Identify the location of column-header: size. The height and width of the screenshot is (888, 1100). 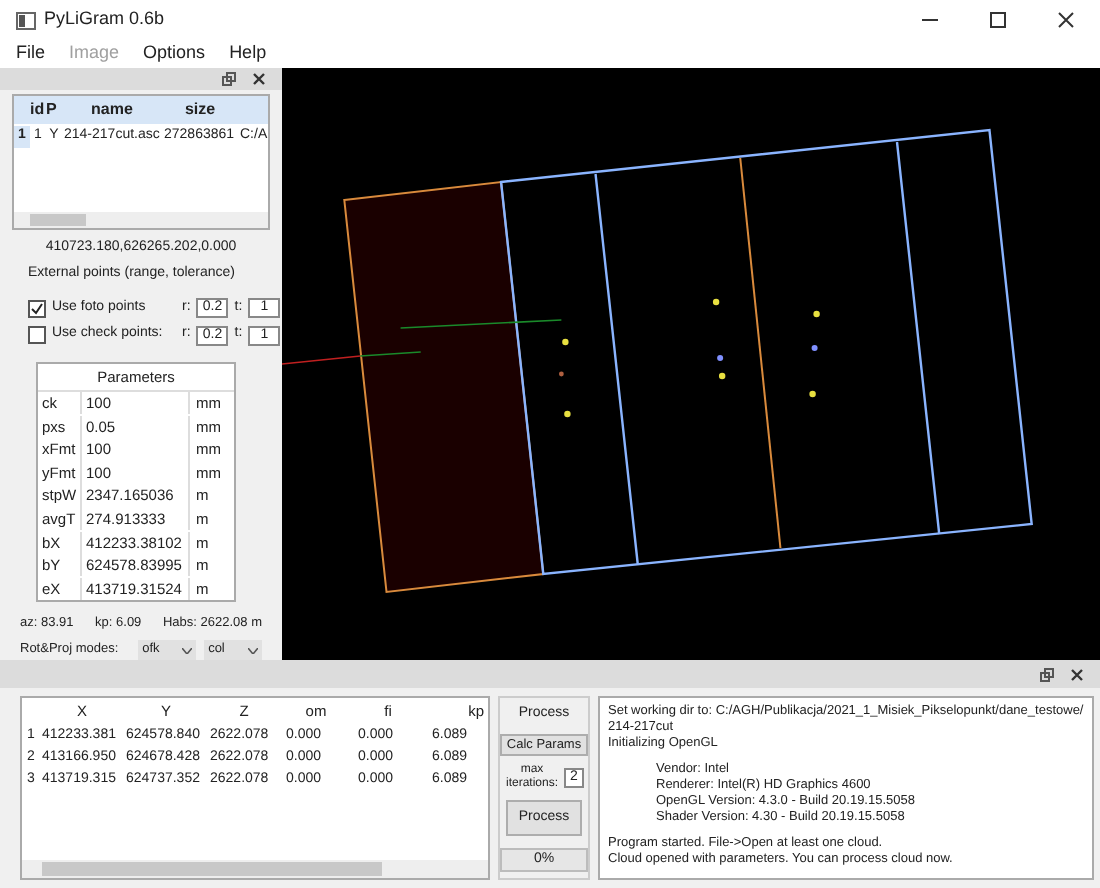
(200, 109).